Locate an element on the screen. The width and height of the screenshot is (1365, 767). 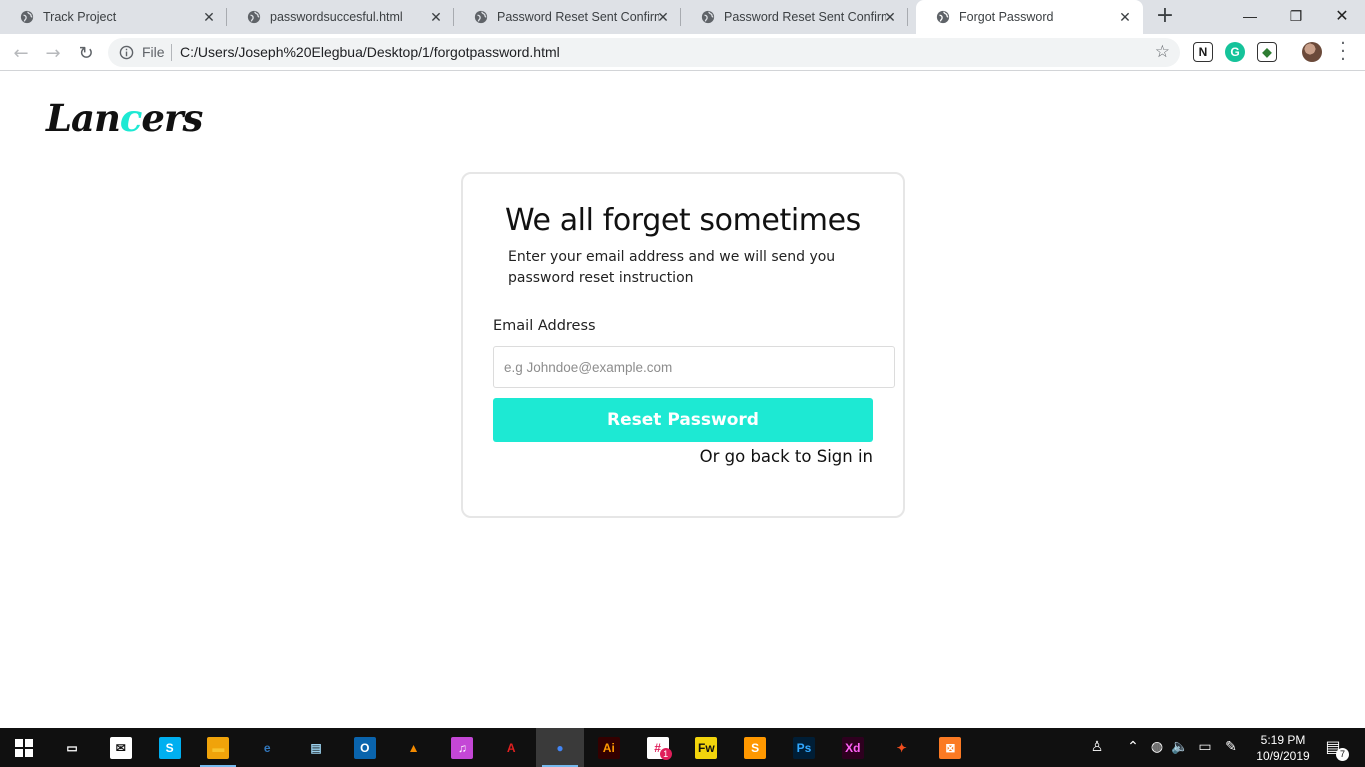
figma-icon: ✦ is located at coordinates (901, 747).